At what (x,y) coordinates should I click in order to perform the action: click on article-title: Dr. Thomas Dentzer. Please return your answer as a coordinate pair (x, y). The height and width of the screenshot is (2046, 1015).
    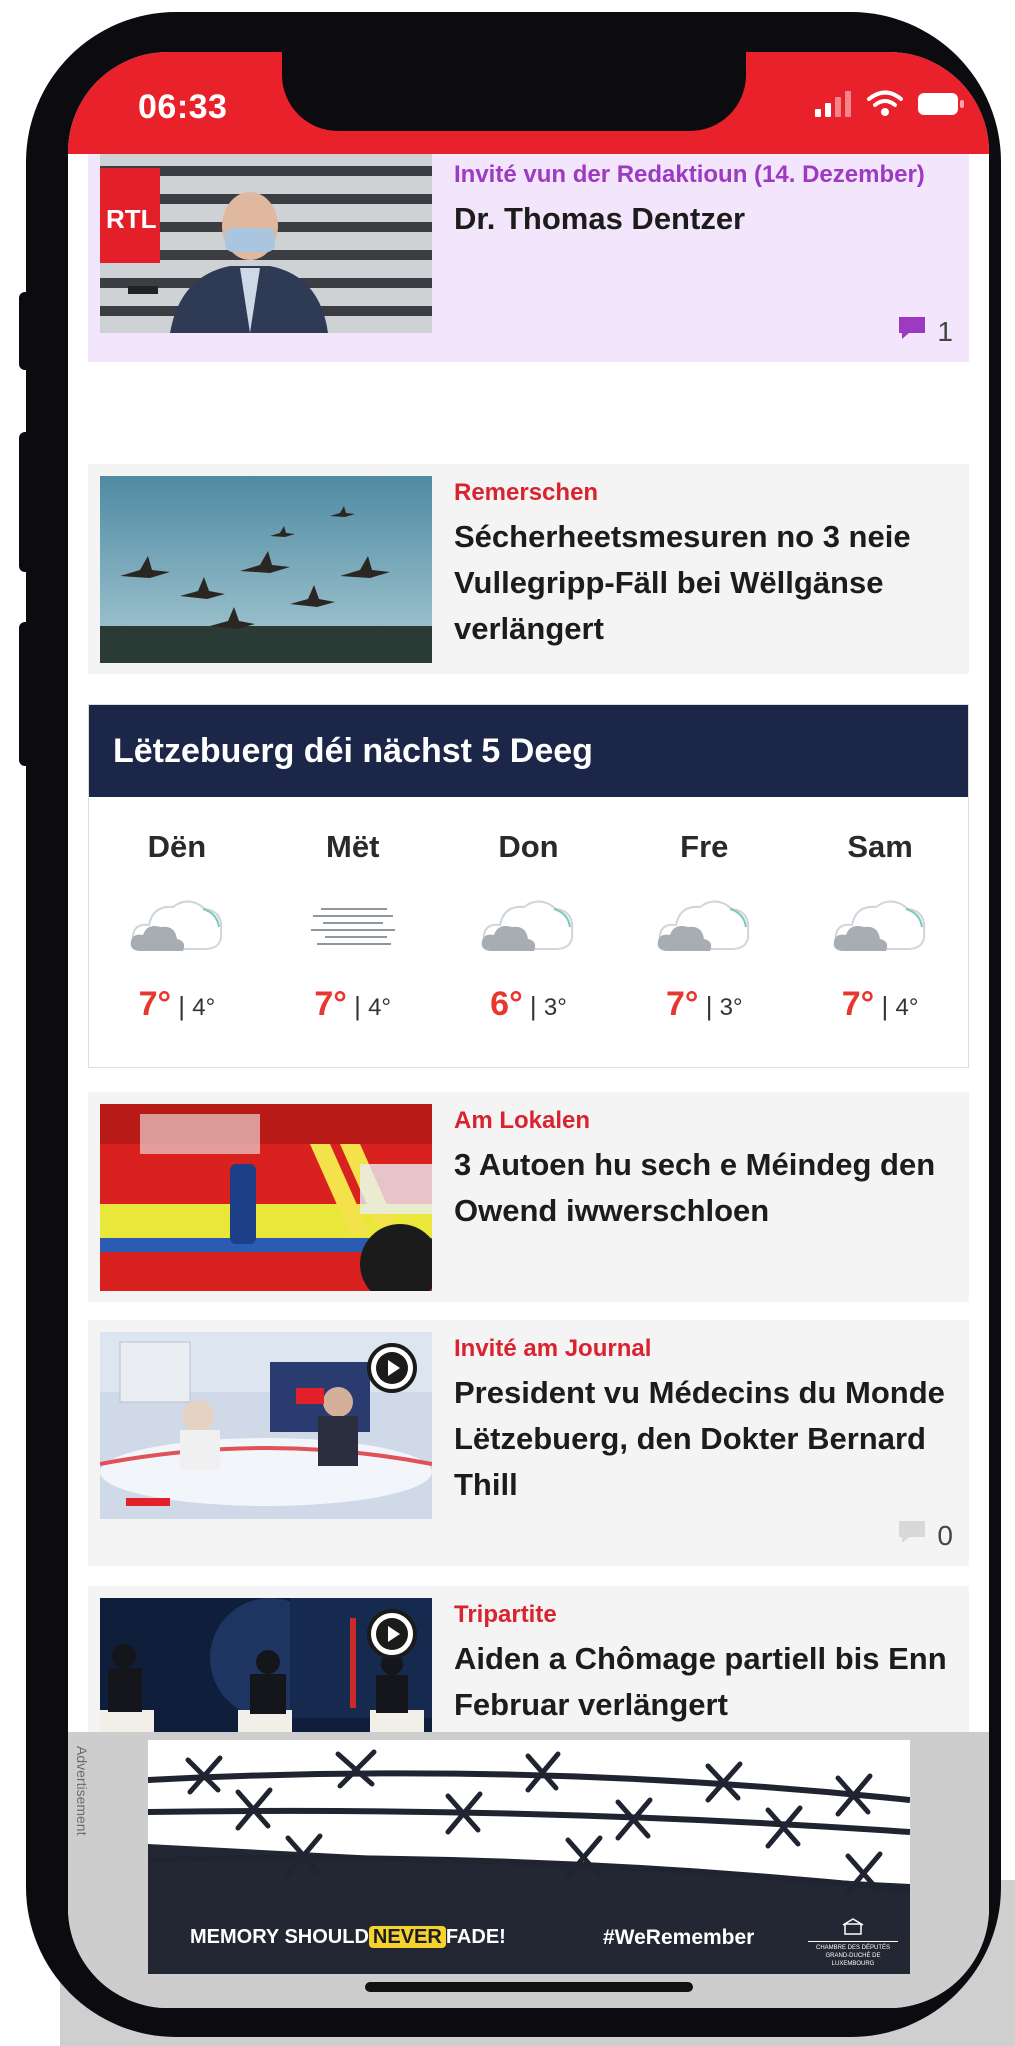
    Looking at the image, I should click on (704, 219).